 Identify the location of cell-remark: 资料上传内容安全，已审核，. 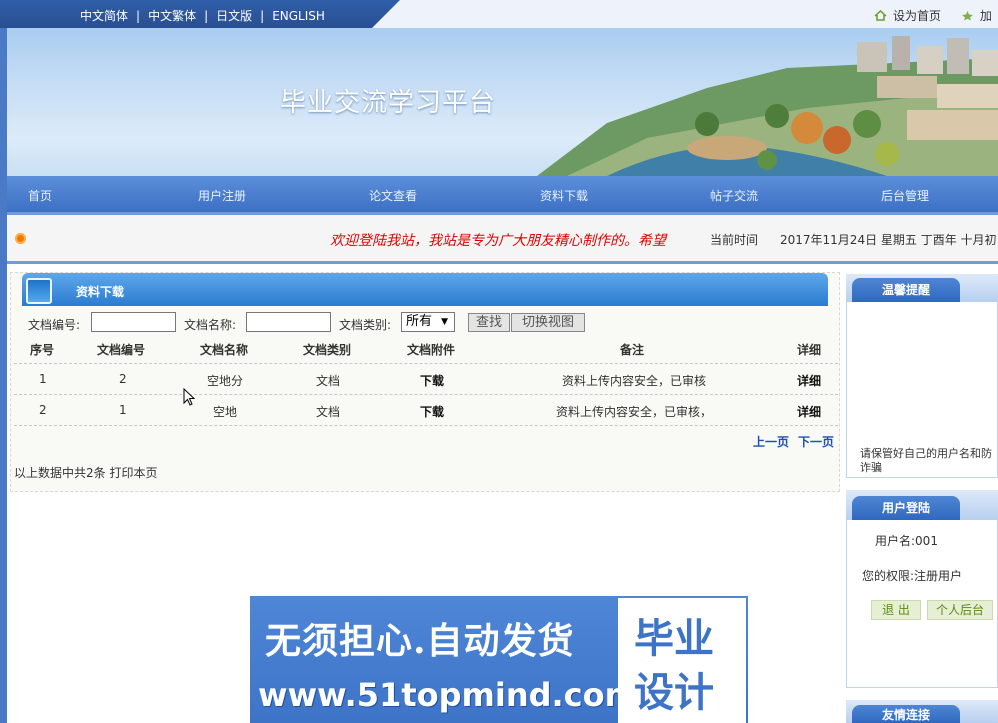
(634, 412).